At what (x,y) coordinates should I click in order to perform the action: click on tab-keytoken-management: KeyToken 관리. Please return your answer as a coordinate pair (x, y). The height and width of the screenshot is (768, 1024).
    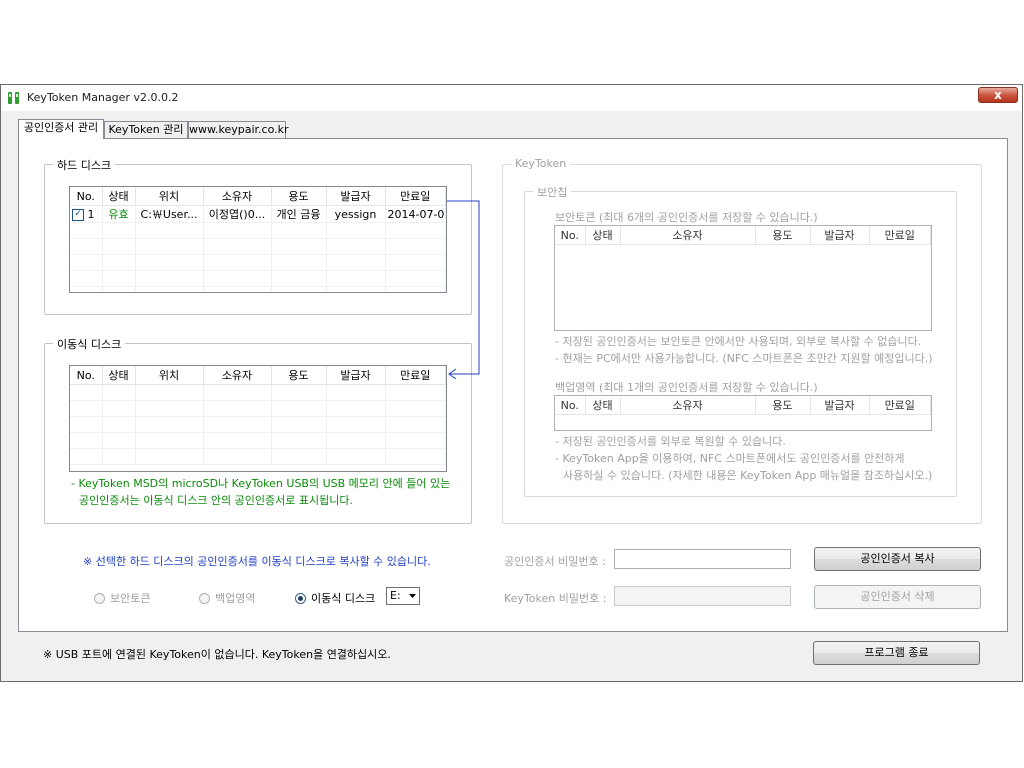
    Looking at the image, I should click on (146, 129).